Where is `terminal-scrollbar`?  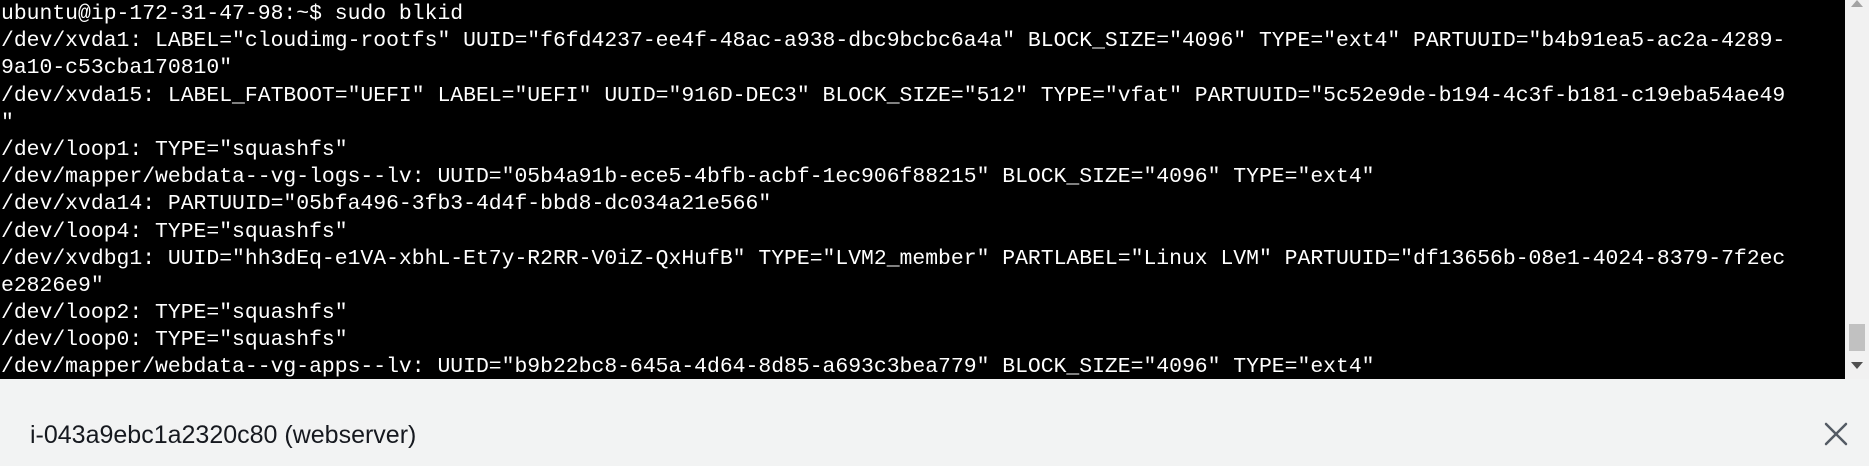
terminal-scrollbar is located at coordinates (1857, 189).